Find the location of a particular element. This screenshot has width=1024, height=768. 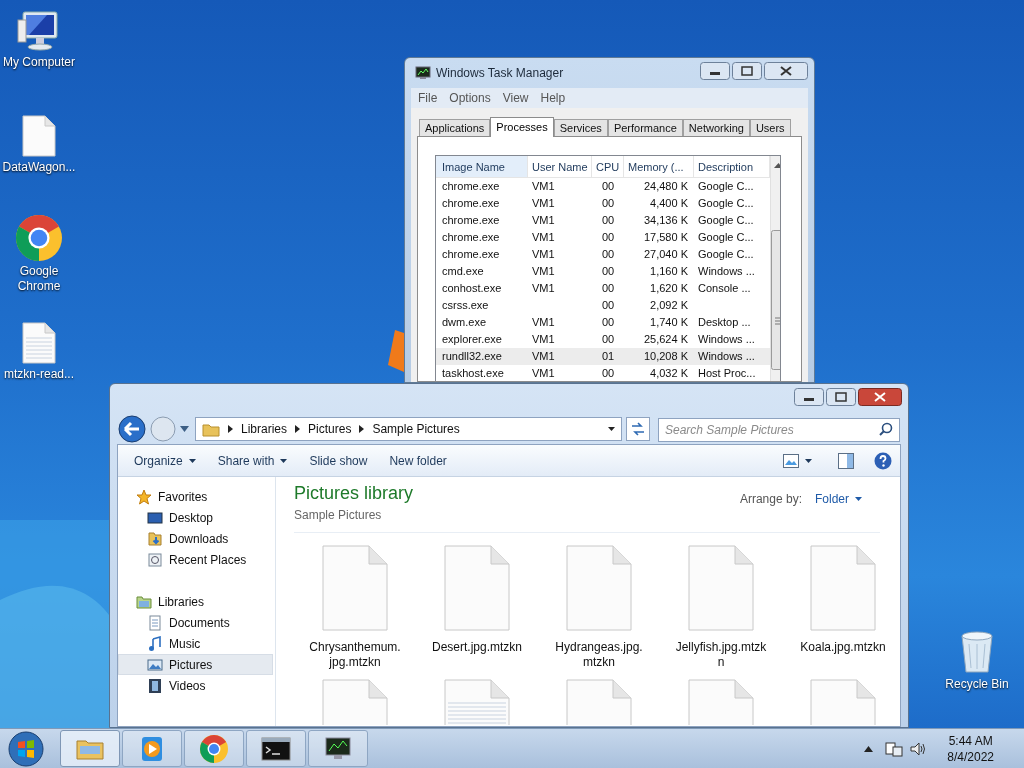

tab: Users is located at coordinates (770, 127).